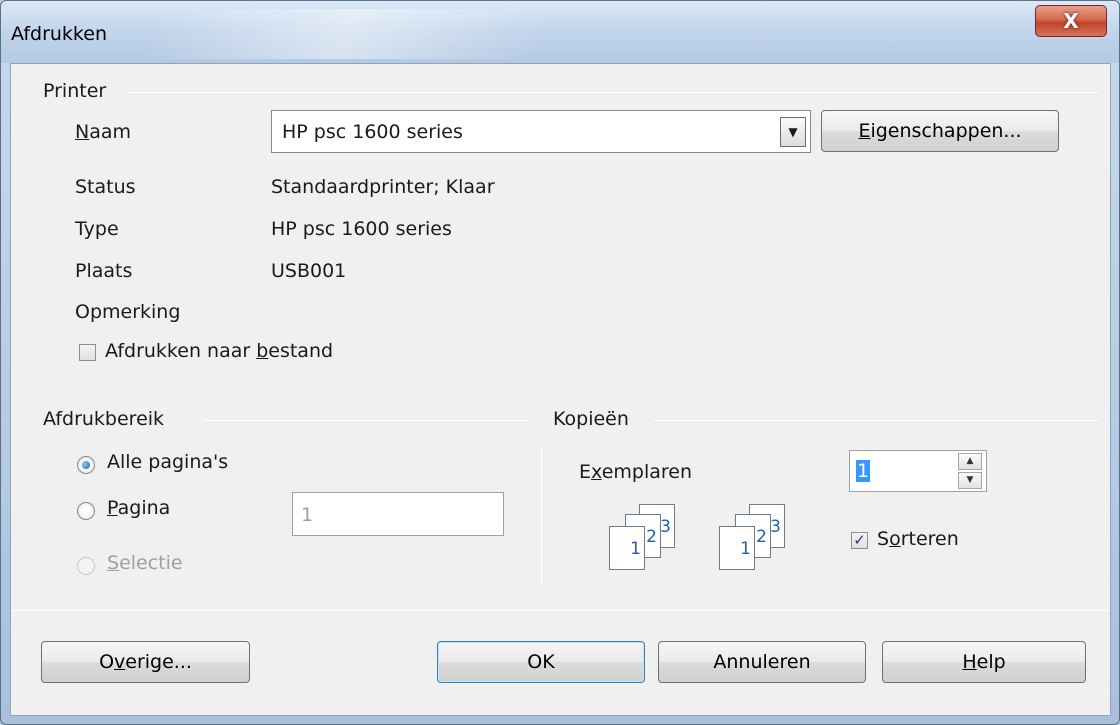  Describe the element at coordinates (560, 32) in the screenshot. I see `title-bar: Afdrukken X` at that location.